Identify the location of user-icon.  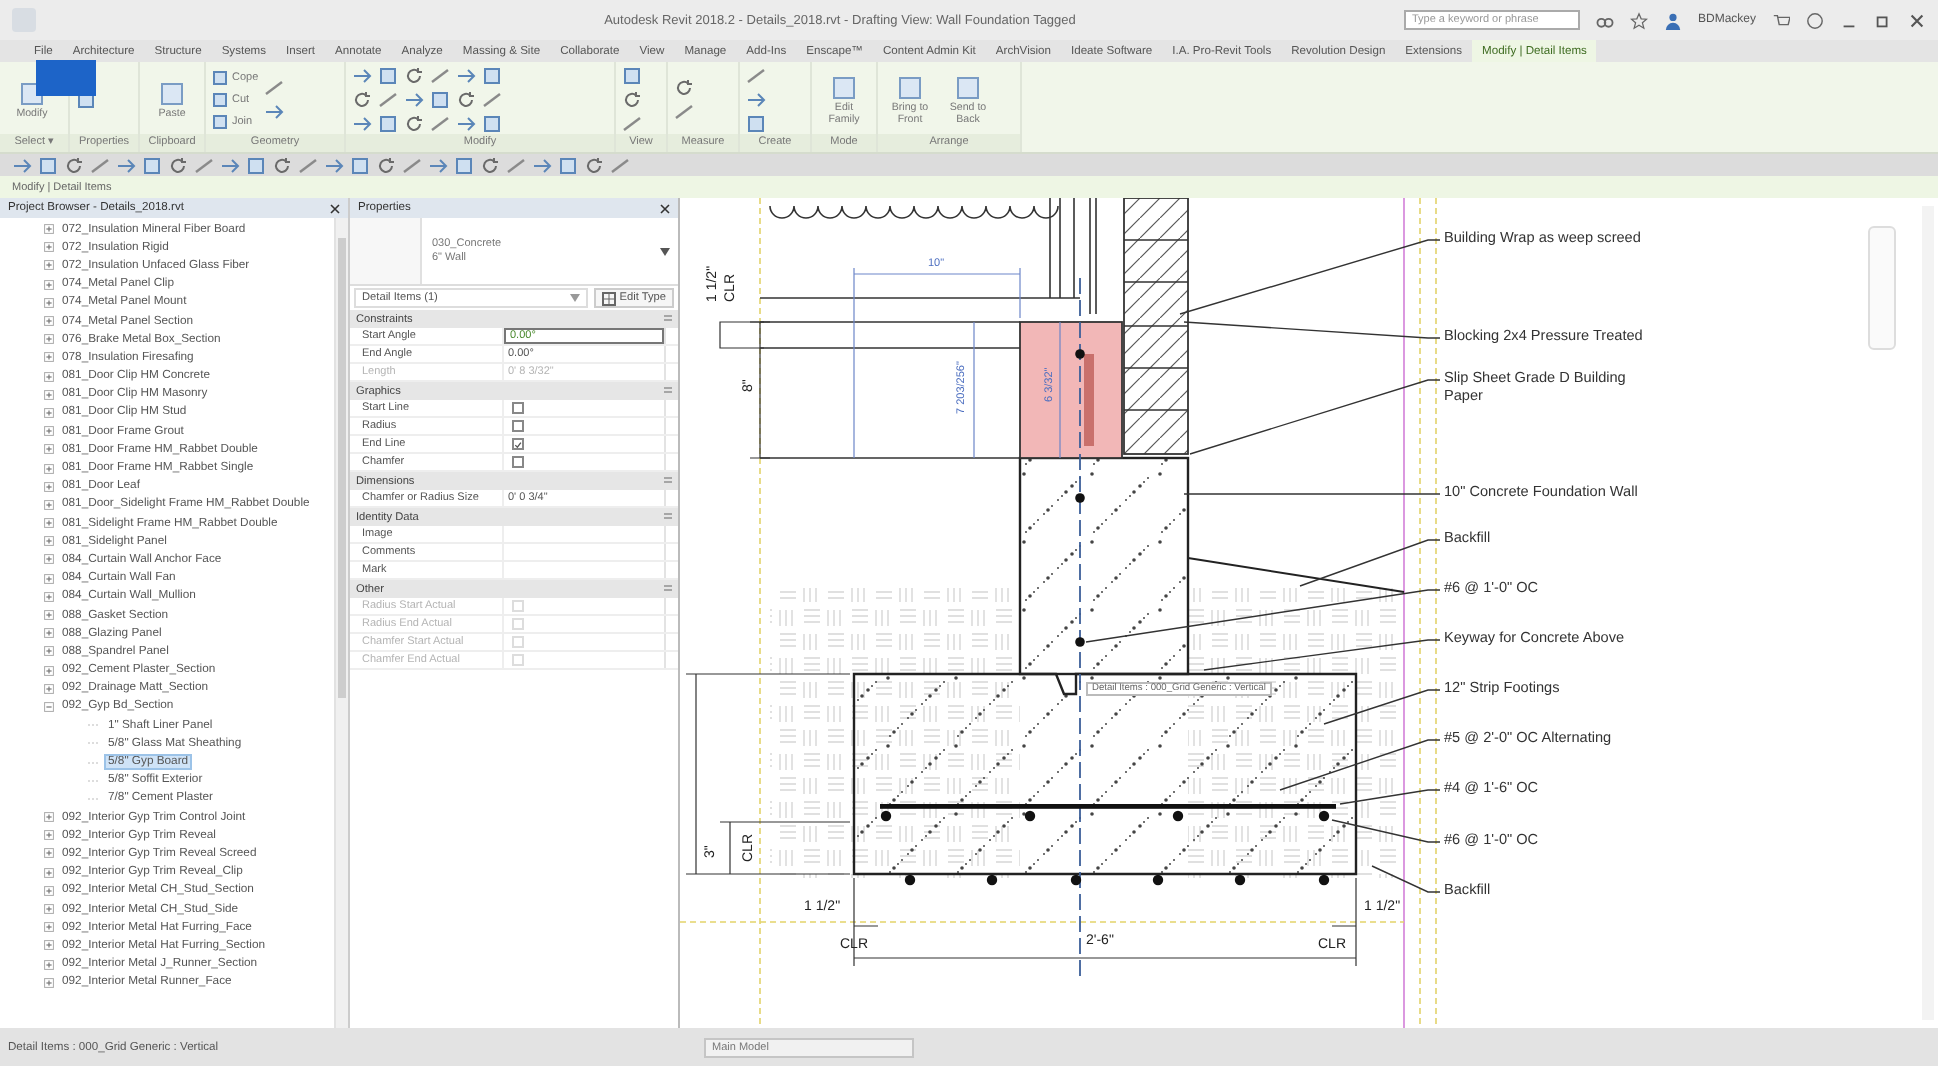
(1672, 20).